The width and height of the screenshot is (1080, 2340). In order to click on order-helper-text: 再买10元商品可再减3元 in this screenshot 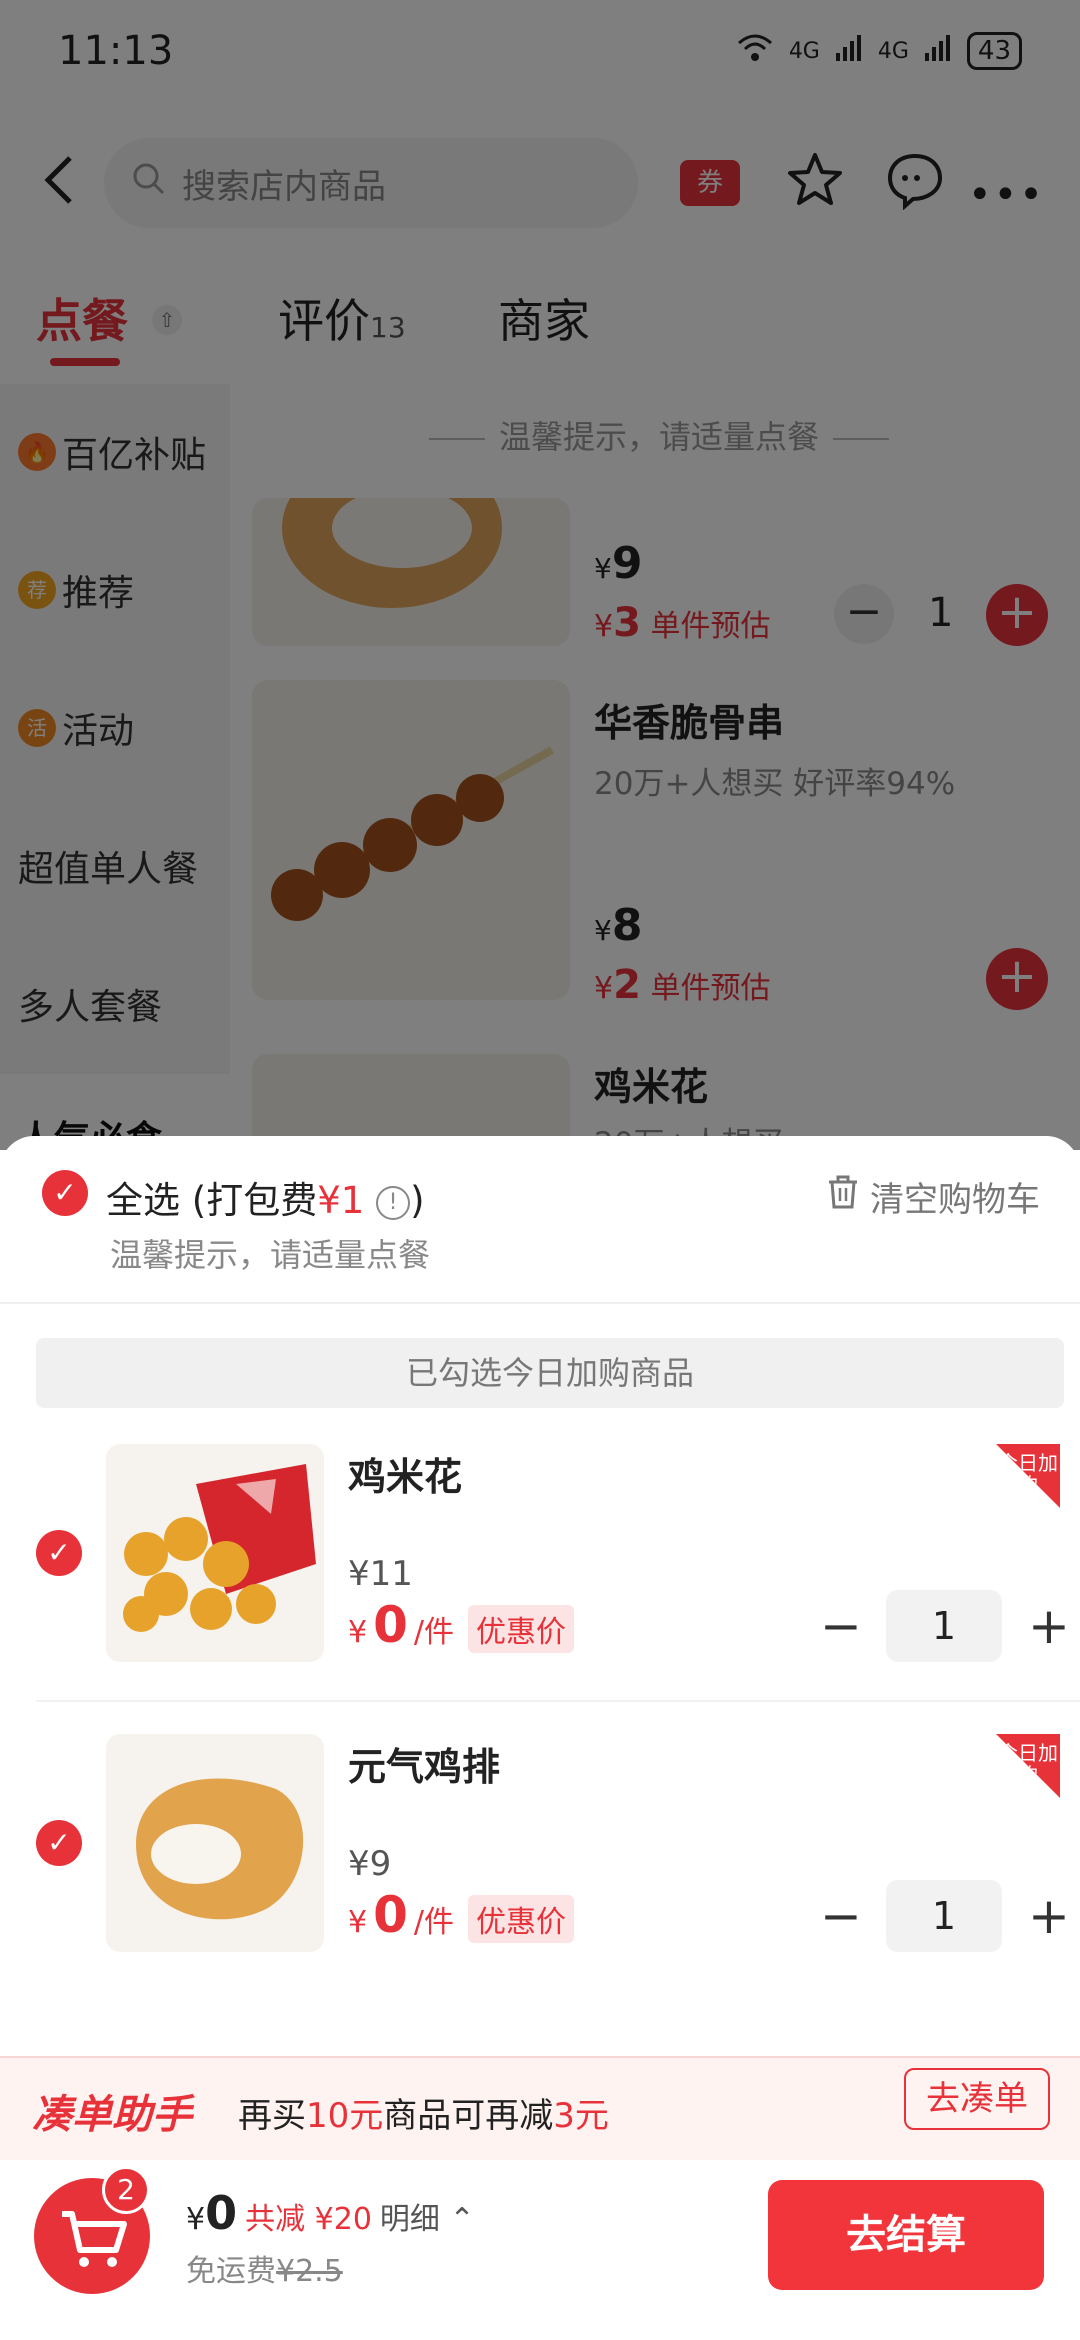, I will do `click(423, 2116)`.